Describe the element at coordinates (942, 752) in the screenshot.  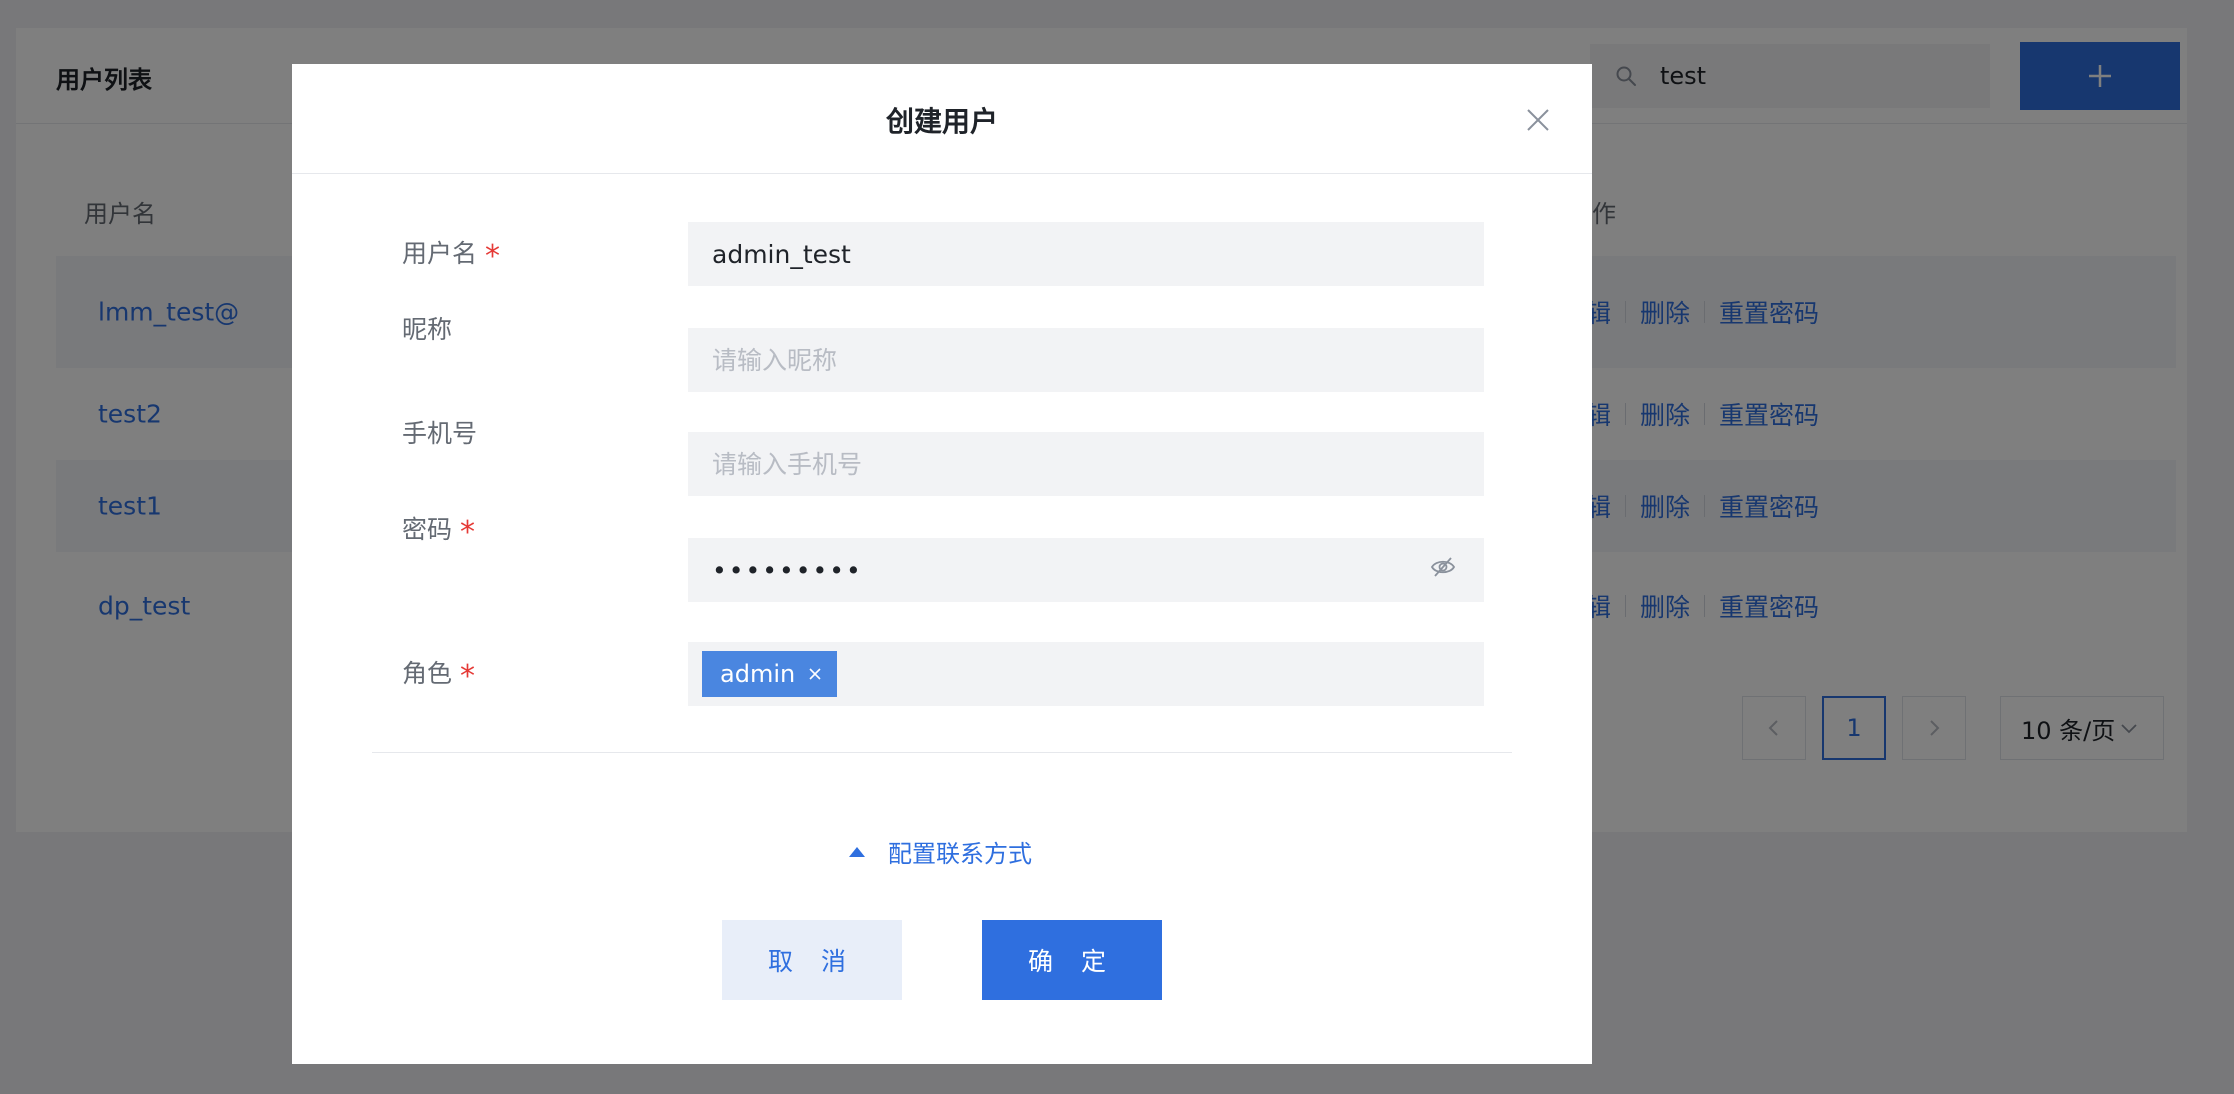
I see `form-divider` at that location.